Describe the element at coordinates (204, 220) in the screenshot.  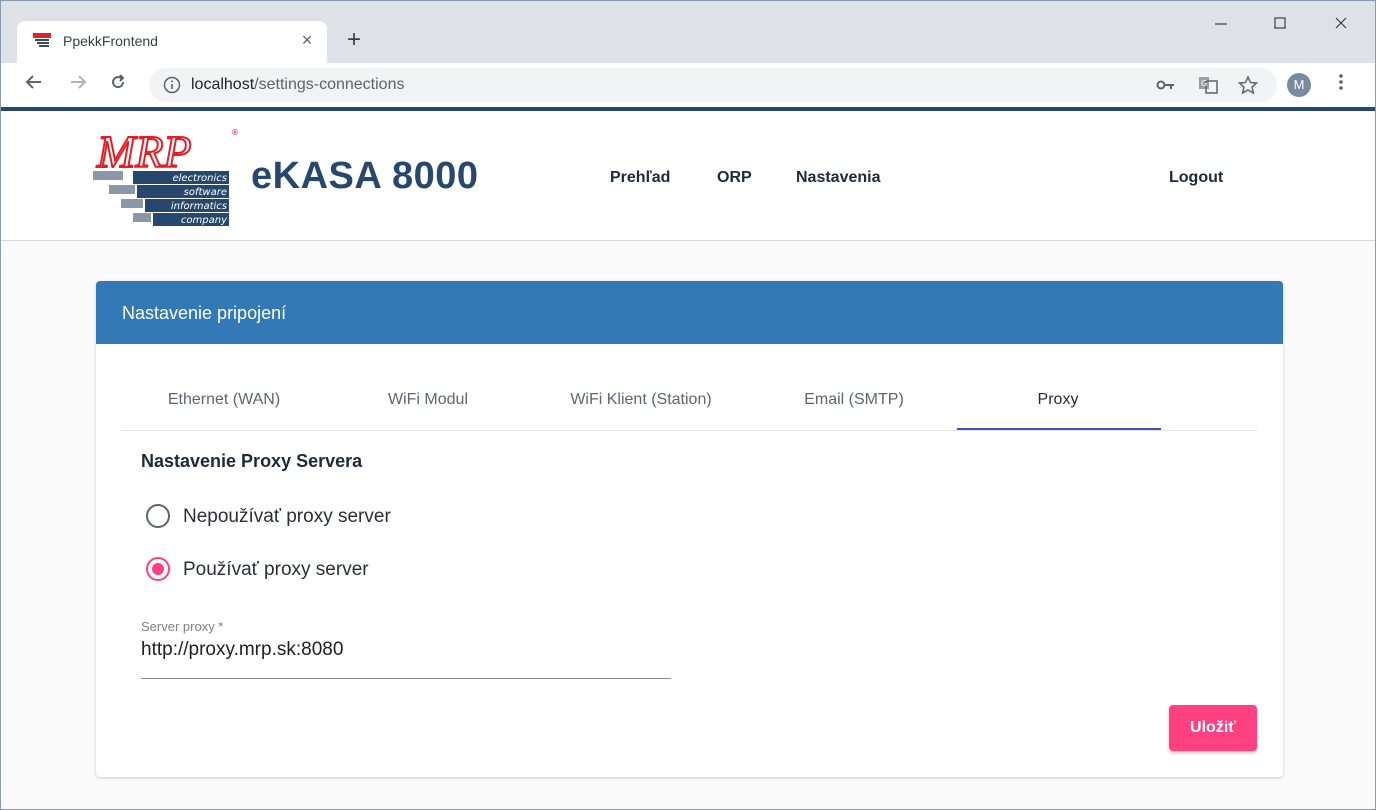
I see `logo-line-company: company` at that location.